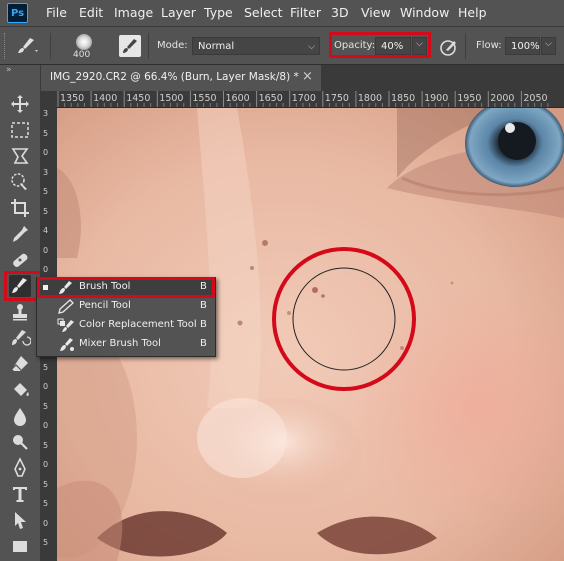 This screenshot has width=564, height=561. What do you see at coordinates (46, 230) in the screenshot?
I see `ruler-vertical-digit: 4` at bounding box center [46, 230].